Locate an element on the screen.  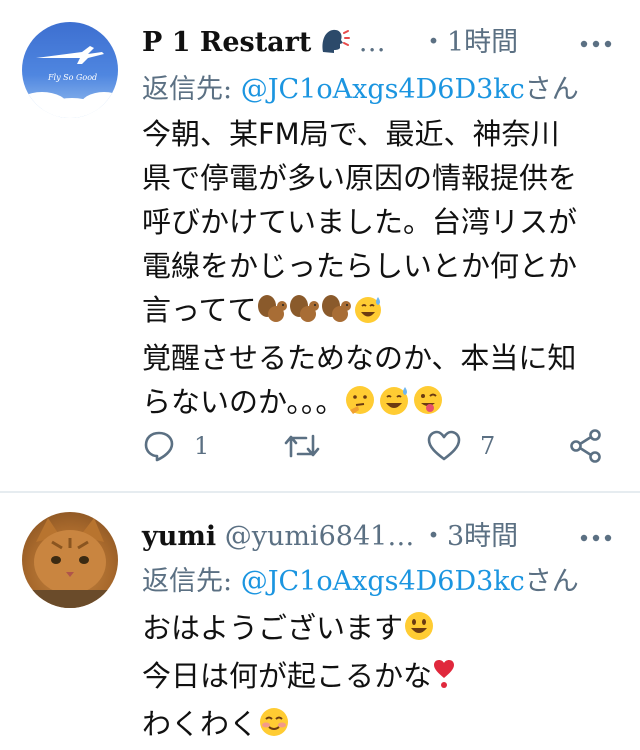
text-line: 覚醒させるためなのか、本当に知 is located at coordinates (359, 358).